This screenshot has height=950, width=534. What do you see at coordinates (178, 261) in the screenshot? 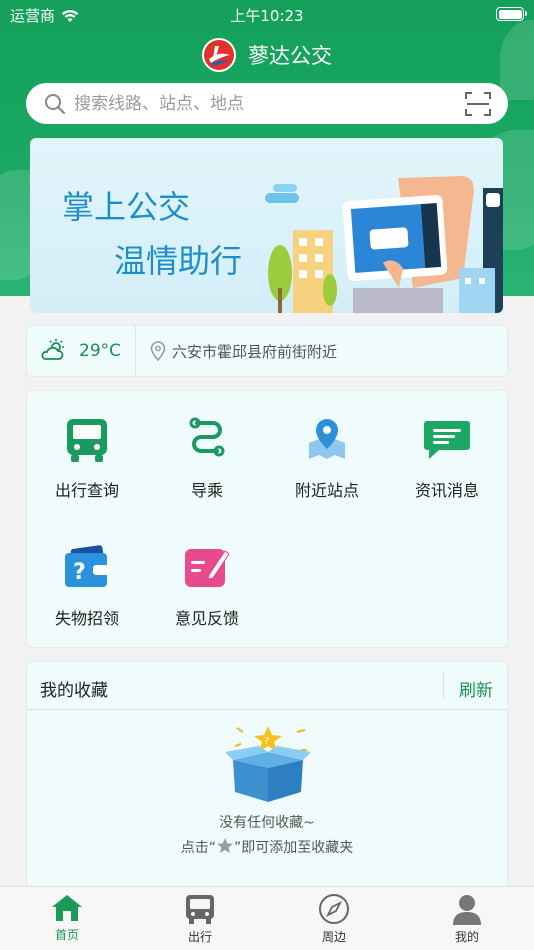
I see `banner-line-2: 温情助行` at bounding box center [178, 261].